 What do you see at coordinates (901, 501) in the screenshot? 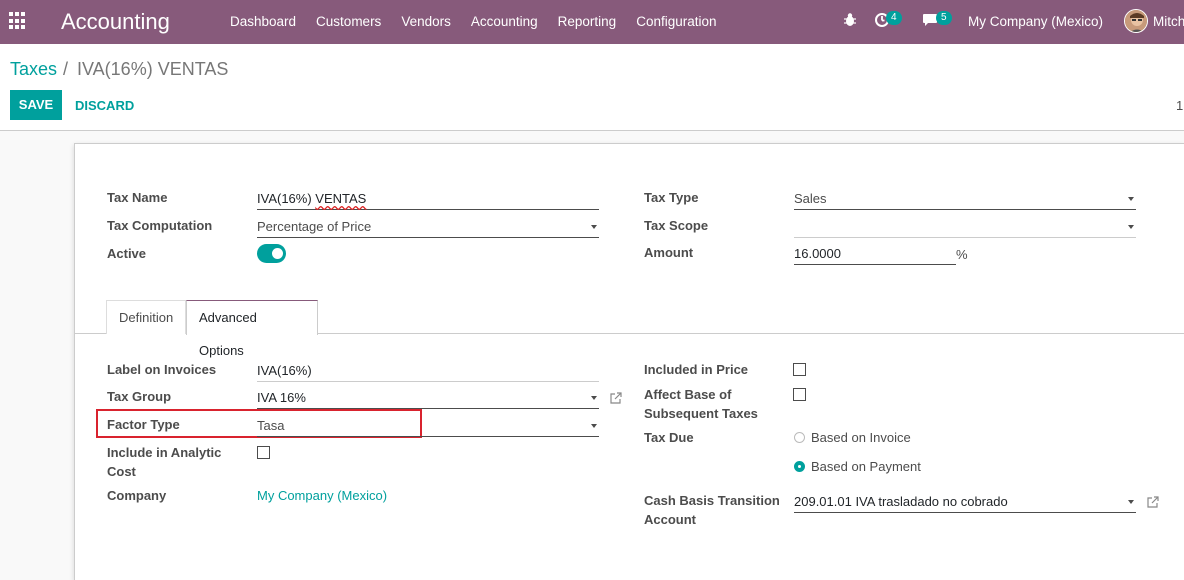
I see `cash-basis-account-value: 209.01.01 IVA trasladado no cobrado` at bounding box center [901, 501].